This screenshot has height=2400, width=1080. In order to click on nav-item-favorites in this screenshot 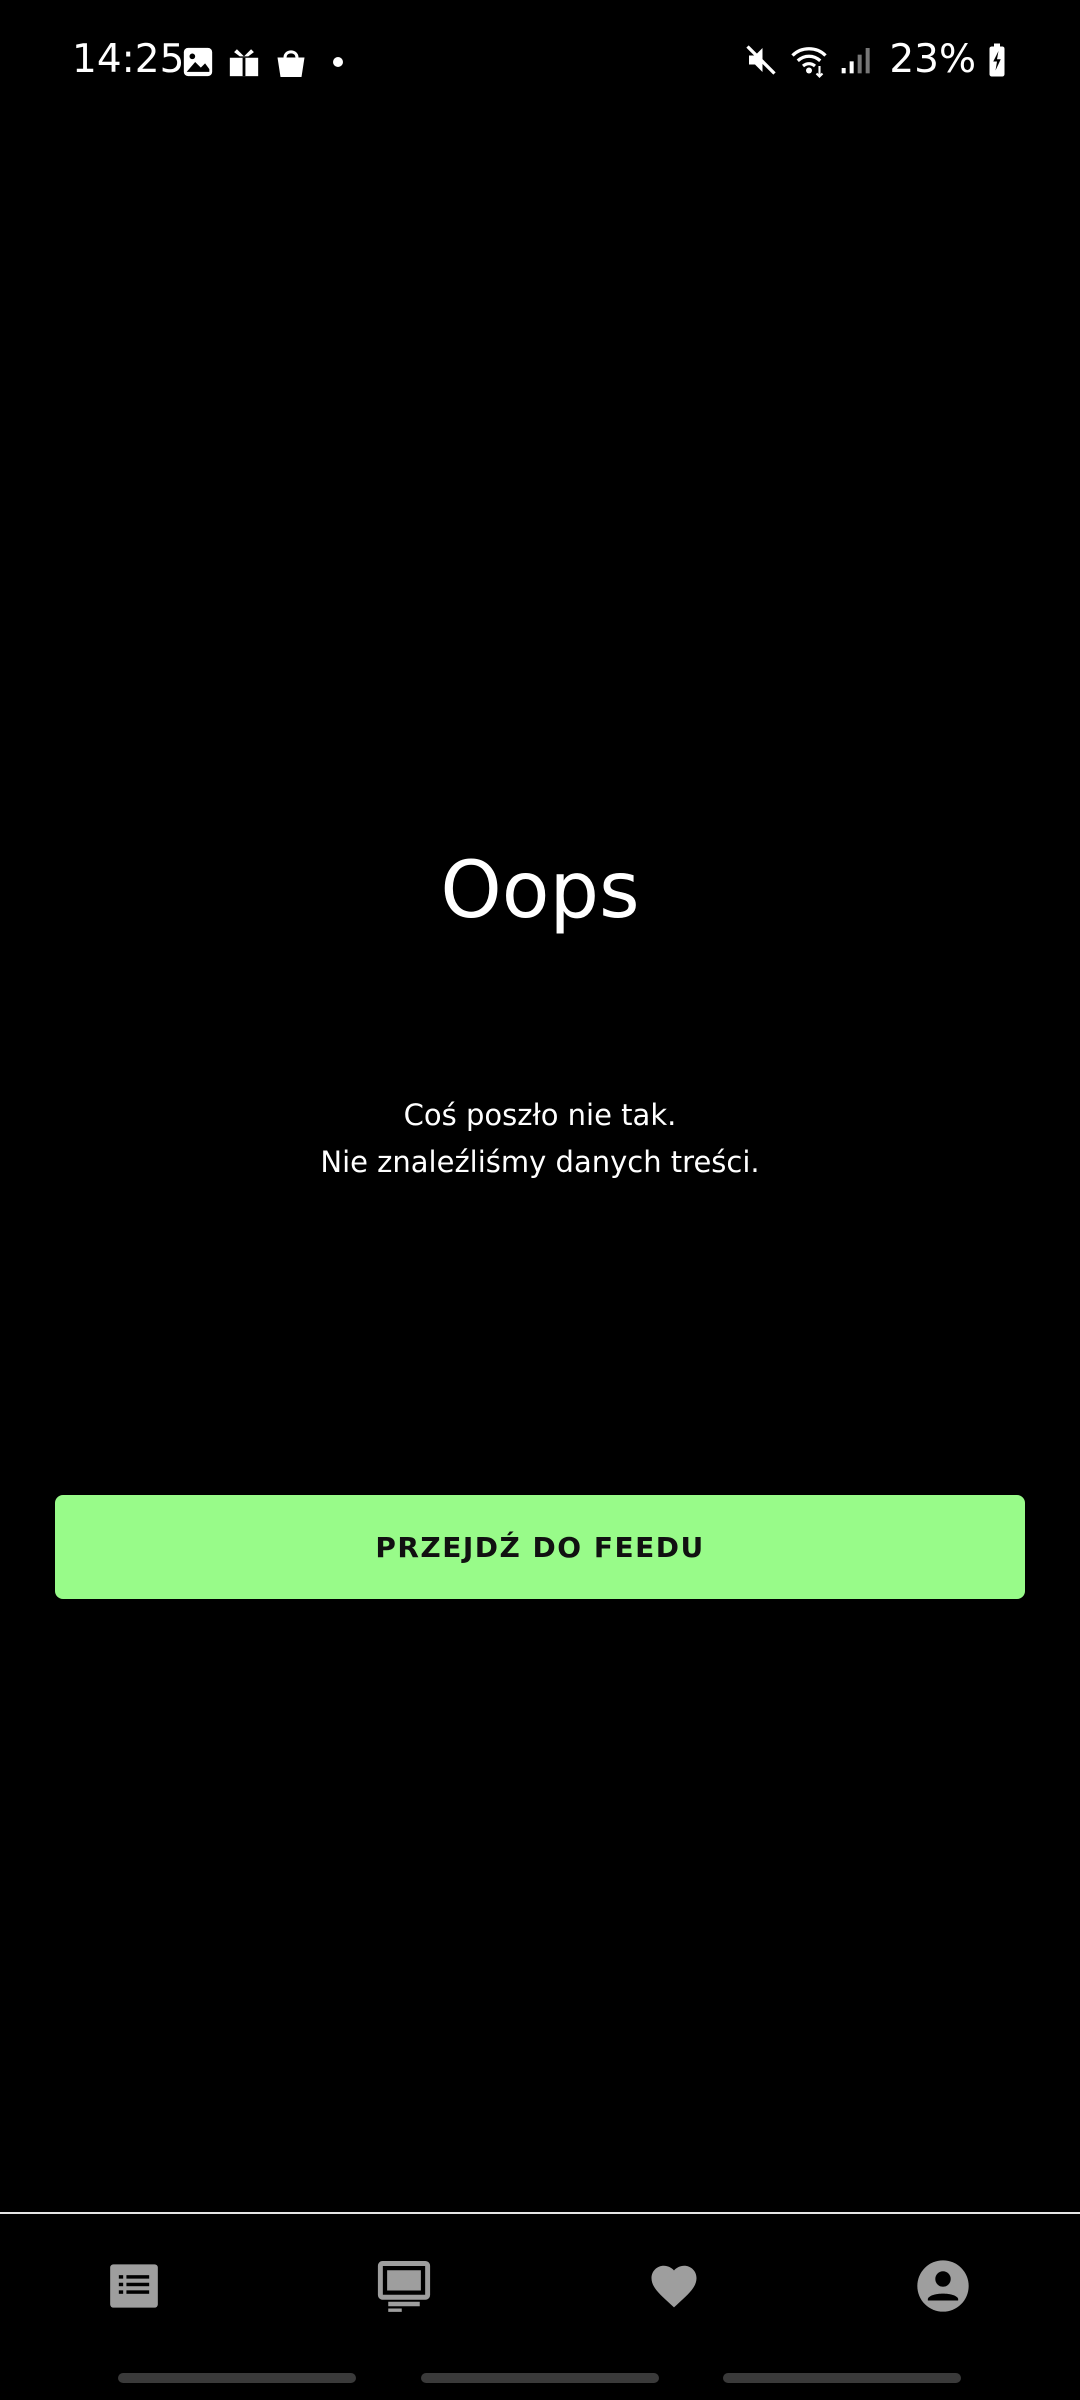, I will do `click(674, 2286)`.